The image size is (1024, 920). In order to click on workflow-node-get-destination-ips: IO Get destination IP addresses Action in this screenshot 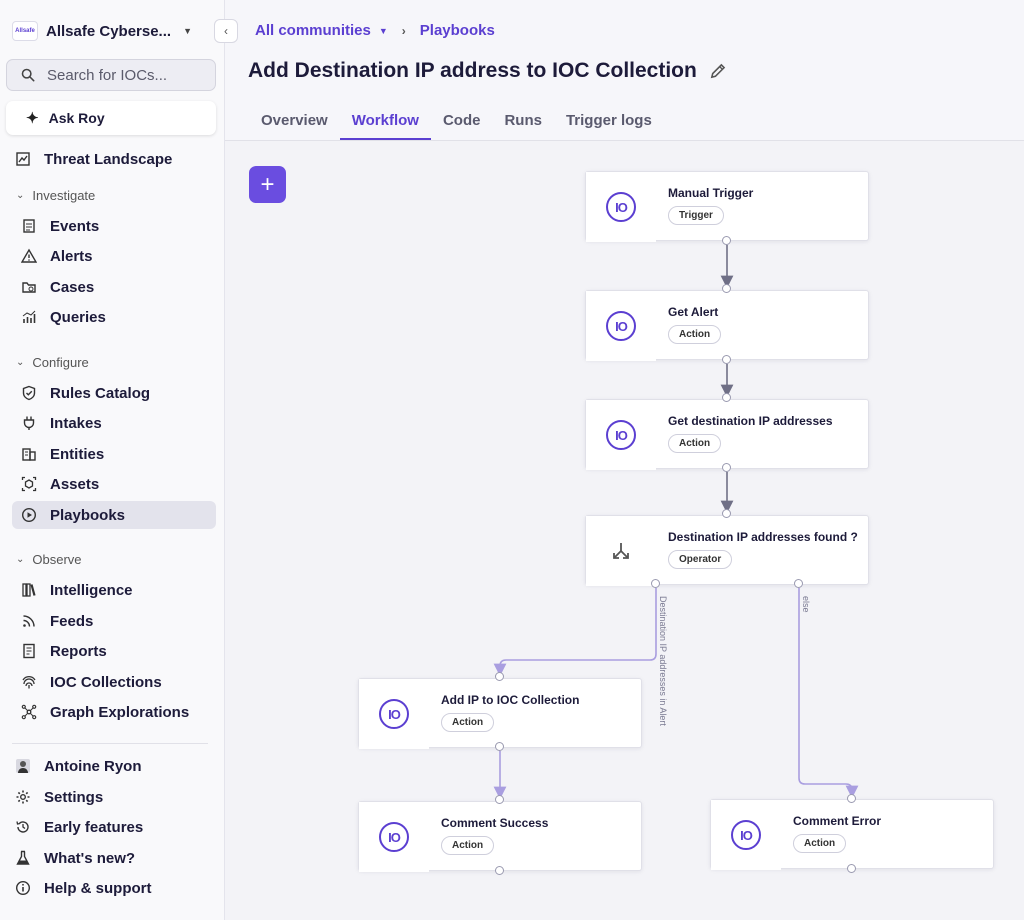, I will do `click(727, 434)`.